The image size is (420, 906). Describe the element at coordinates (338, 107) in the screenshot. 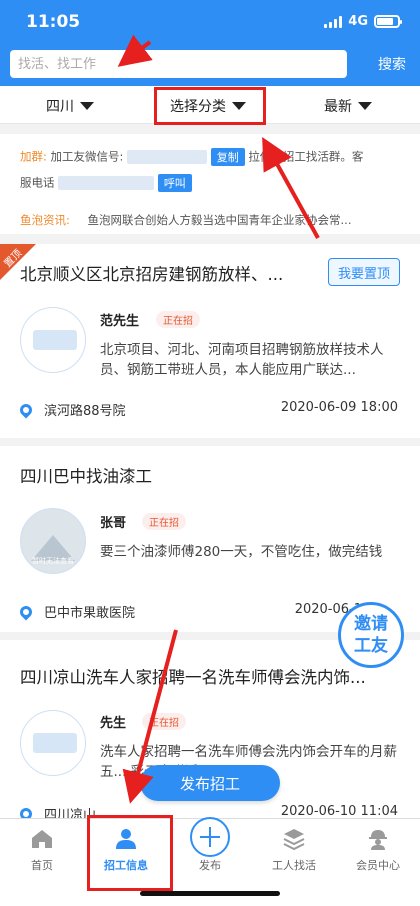

I see `sort-filter-label: 最新` at that location.